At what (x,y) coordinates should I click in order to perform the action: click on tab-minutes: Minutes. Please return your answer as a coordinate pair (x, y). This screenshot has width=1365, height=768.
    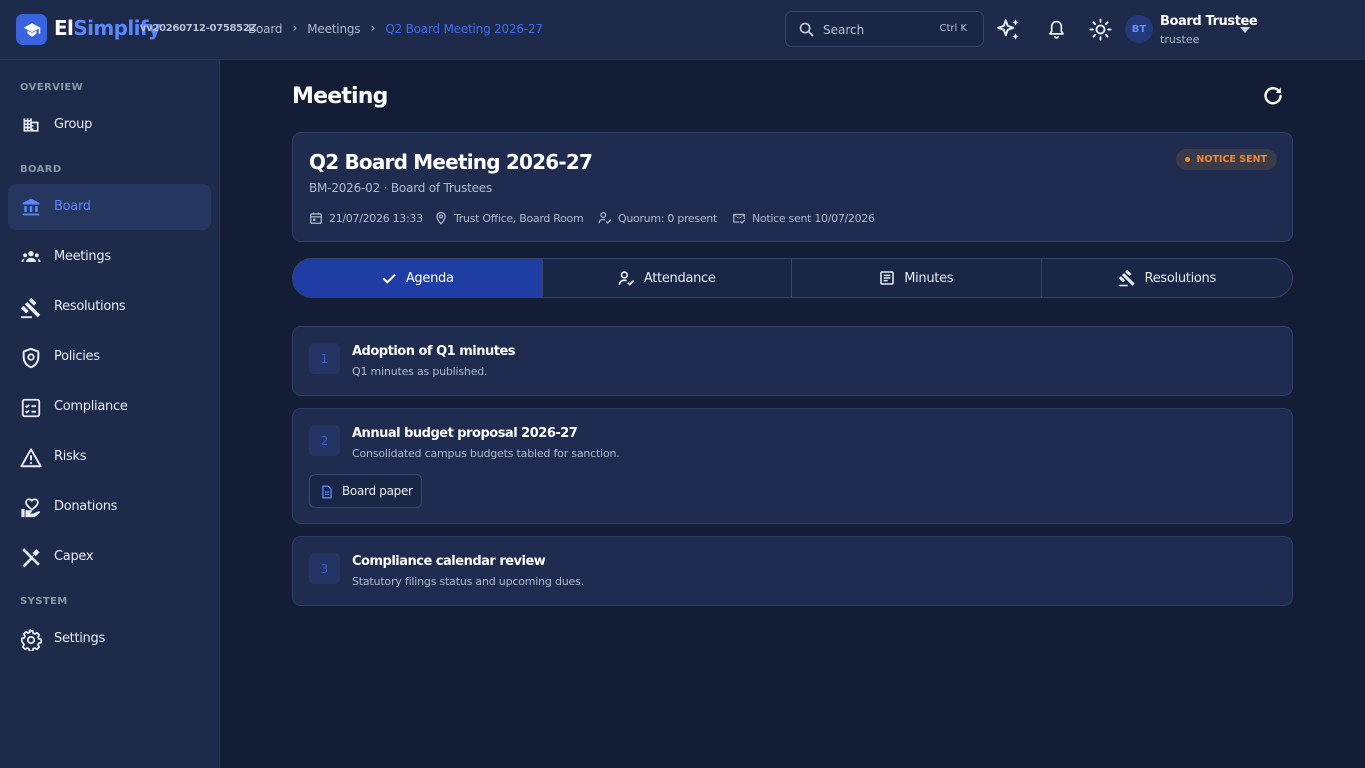
    Looking at the image, I should click on (917, 278).